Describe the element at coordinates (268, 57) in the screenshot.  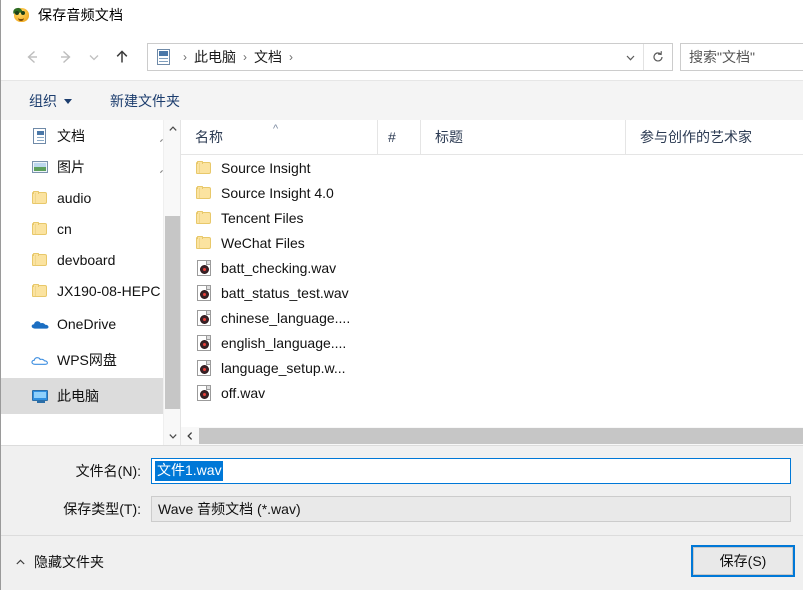
I see `breadcrumb-item-1: 文档` at that location.